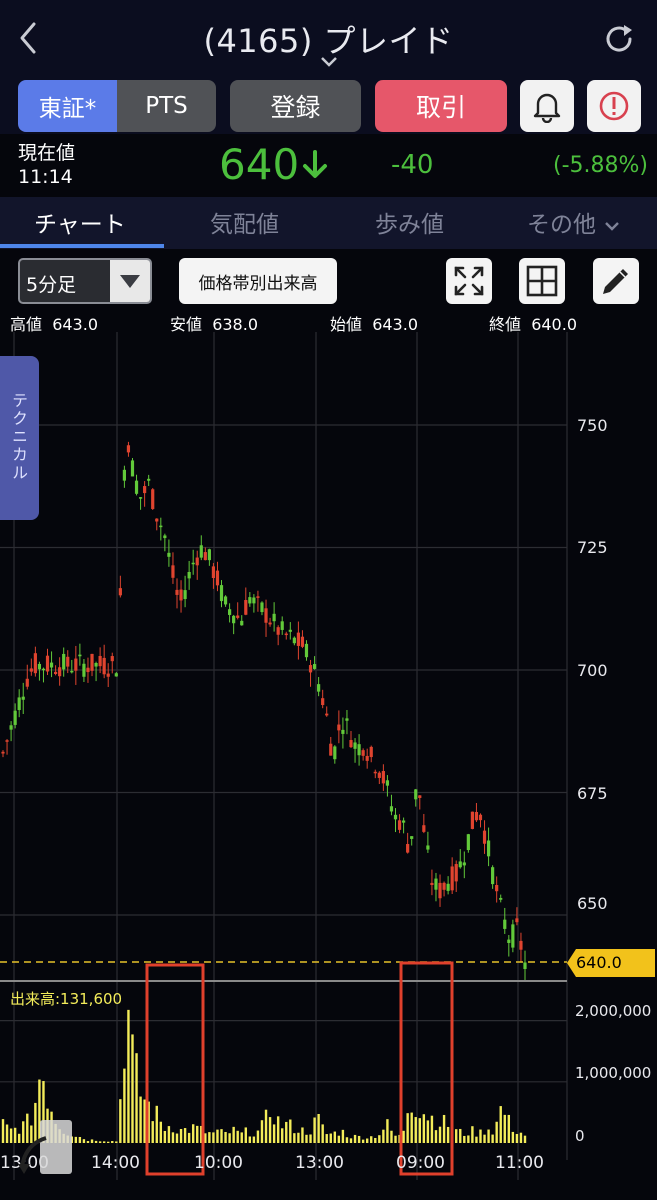  Describe the element at coordinates (619, 39) in the screenshot. I see `refresh-icon` at that location.